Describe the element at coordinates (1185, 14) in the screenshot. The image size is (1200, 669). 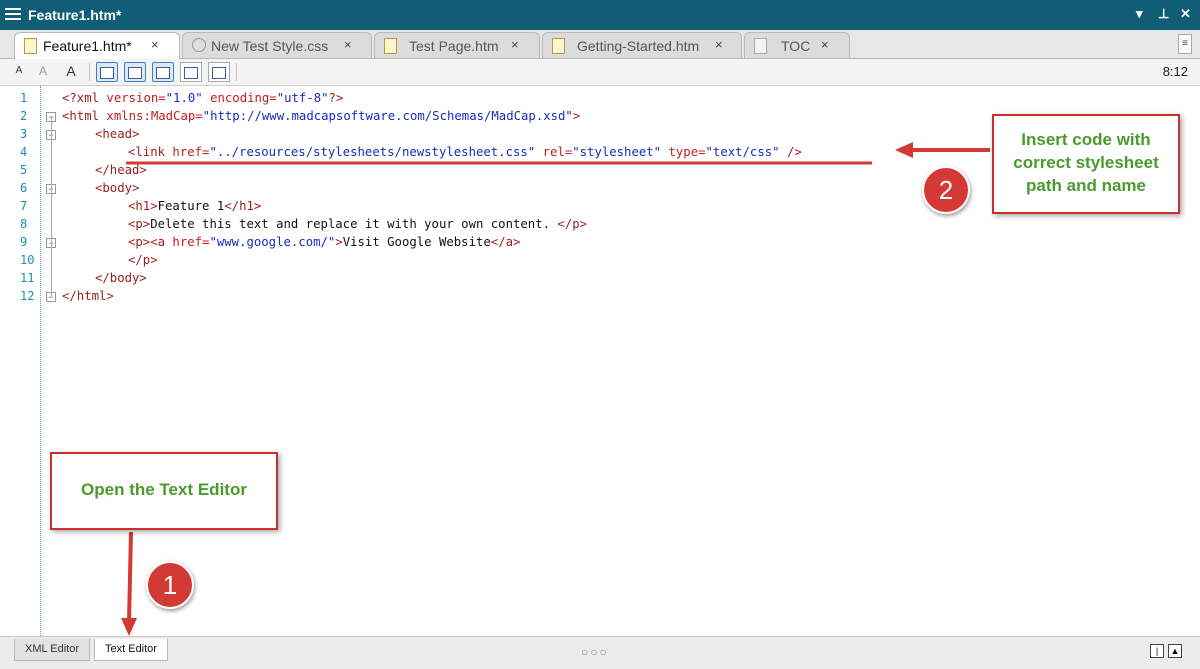
I see `close-window-icon: ✕` at that location.